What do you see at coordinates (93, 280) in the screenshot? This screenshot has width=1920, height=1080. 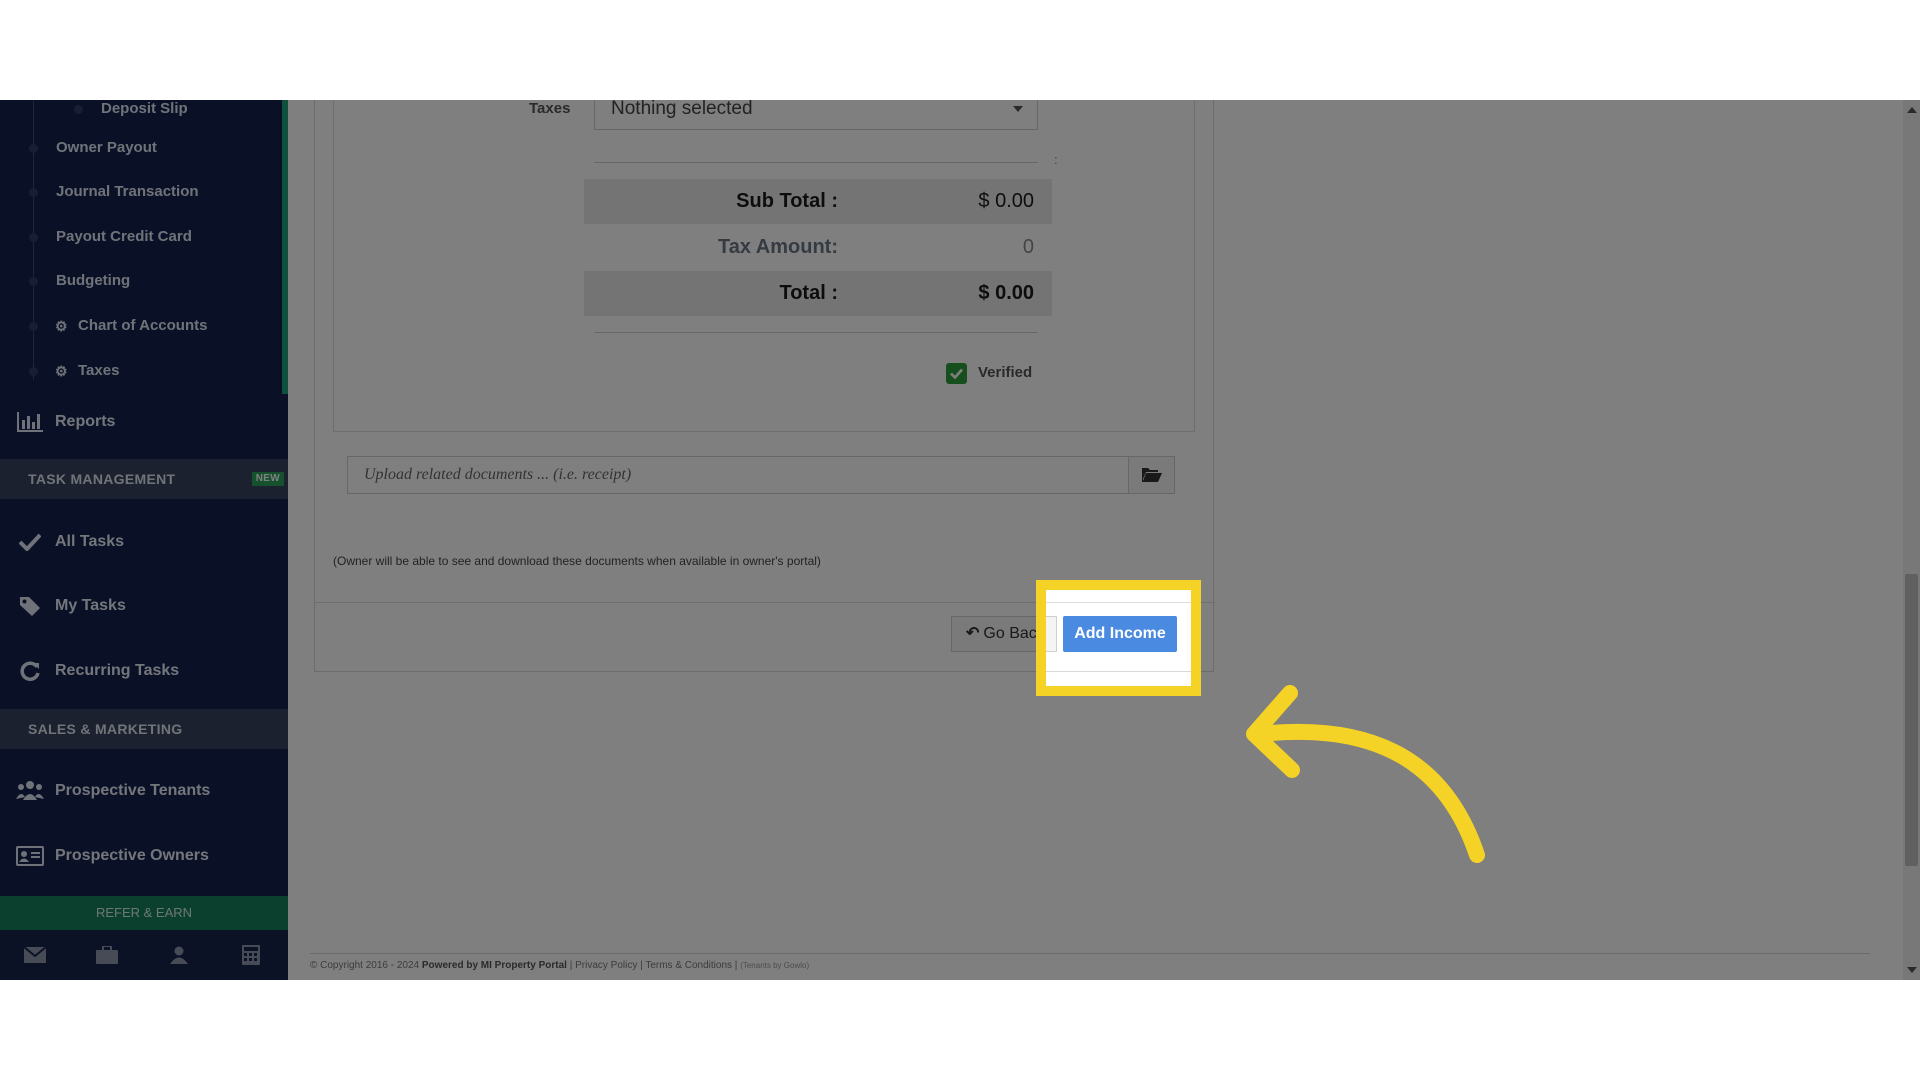 I see `sidebar-item-label: Budgeting` at bounding box center [93, 280].